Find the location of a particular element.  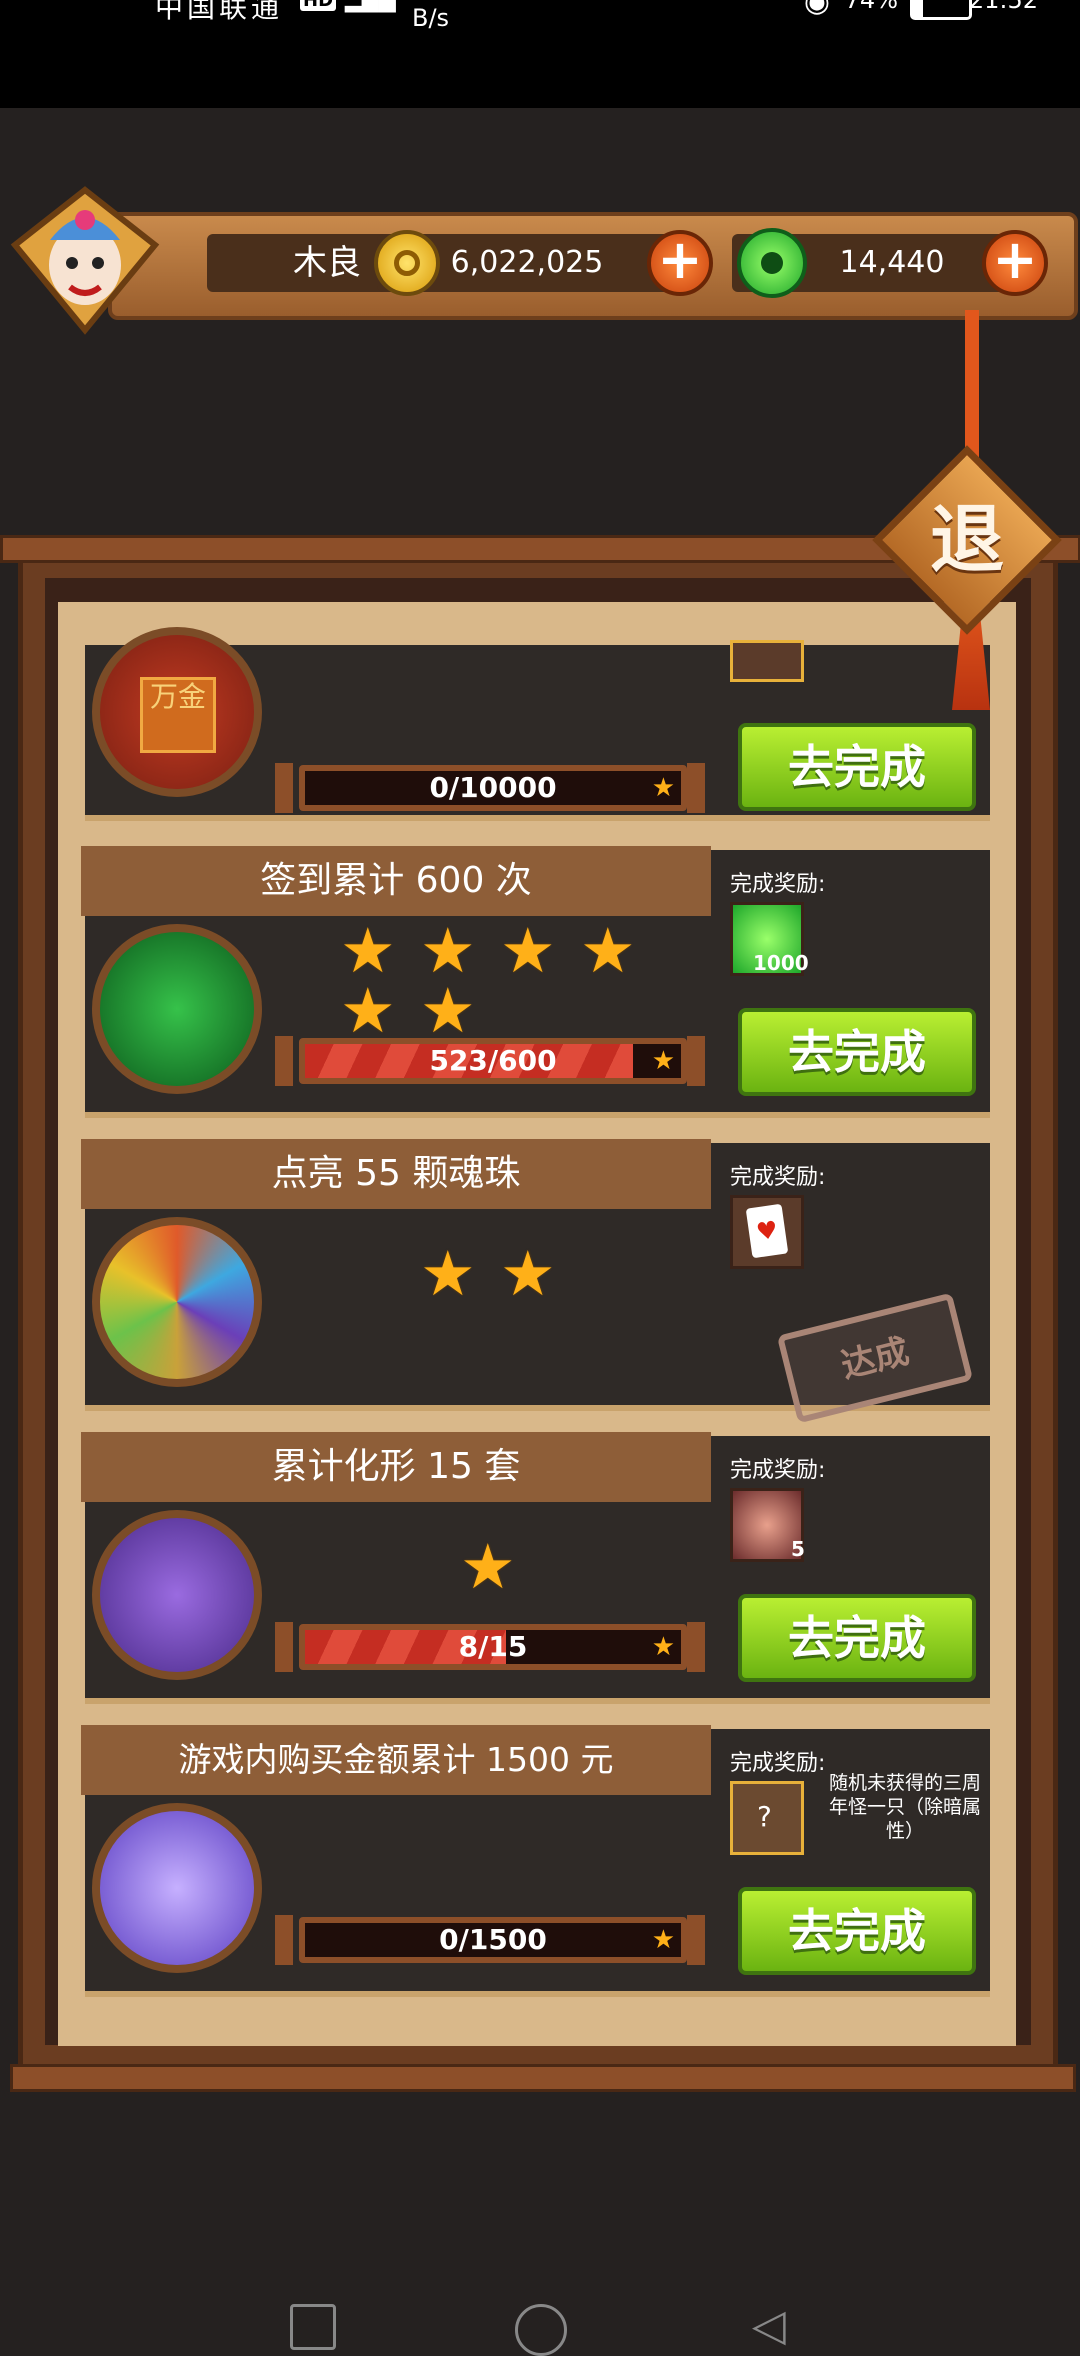

resource-bar: 木良 6,022,025 + 14,440 + is located at coordinates (593, 266).